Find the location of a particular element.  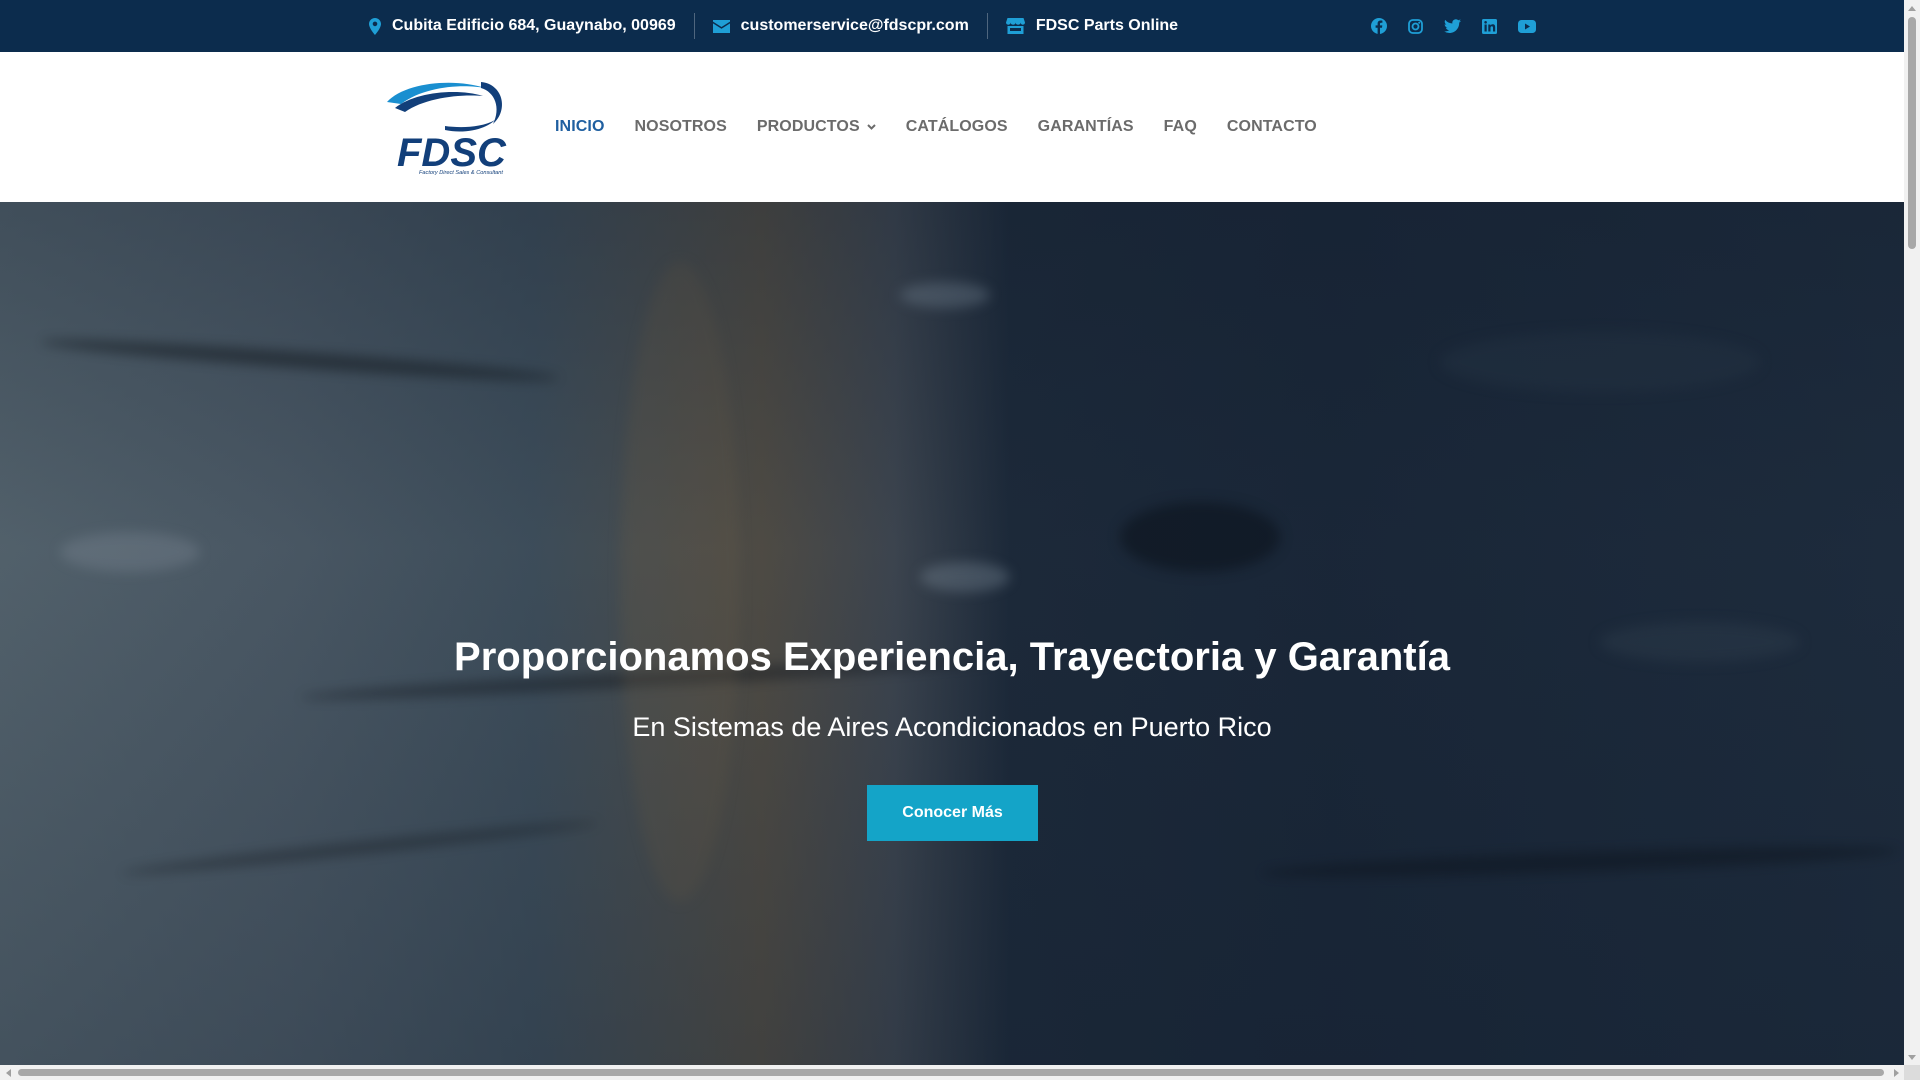

nav-item-label: CONTACTO is located at coordinates (1271, 126).